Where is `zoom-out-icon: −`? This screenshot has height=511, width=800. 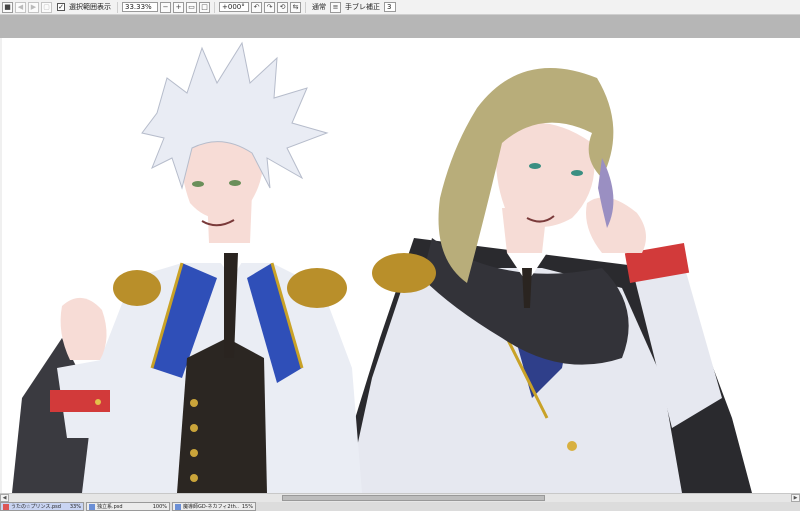 zoom-out-icon: − is located at coordinates (165, 7).